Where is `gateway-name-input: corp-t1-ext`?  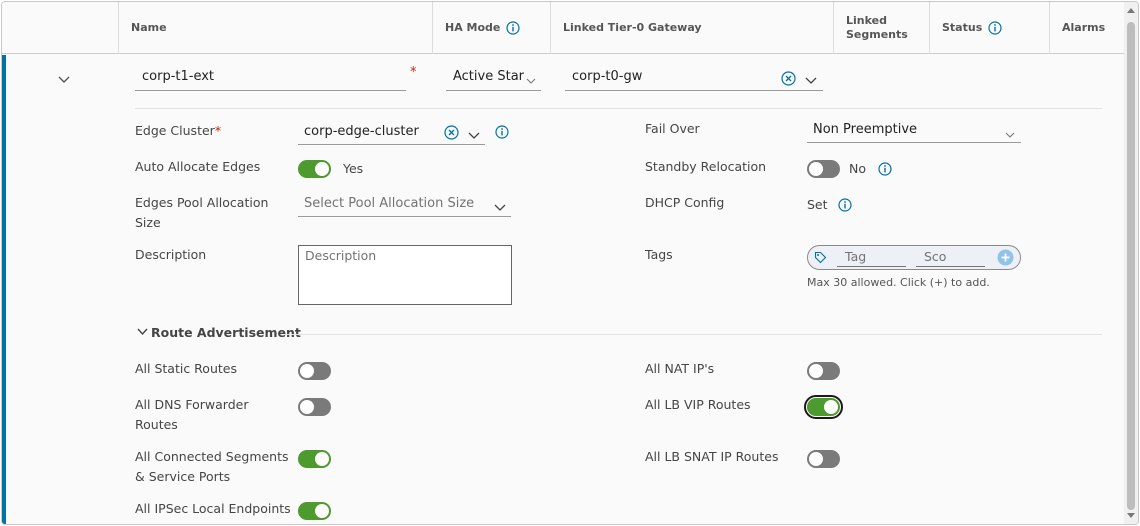 gateway-name-input: corp-t1-ext is located at coordinates (270, 78).